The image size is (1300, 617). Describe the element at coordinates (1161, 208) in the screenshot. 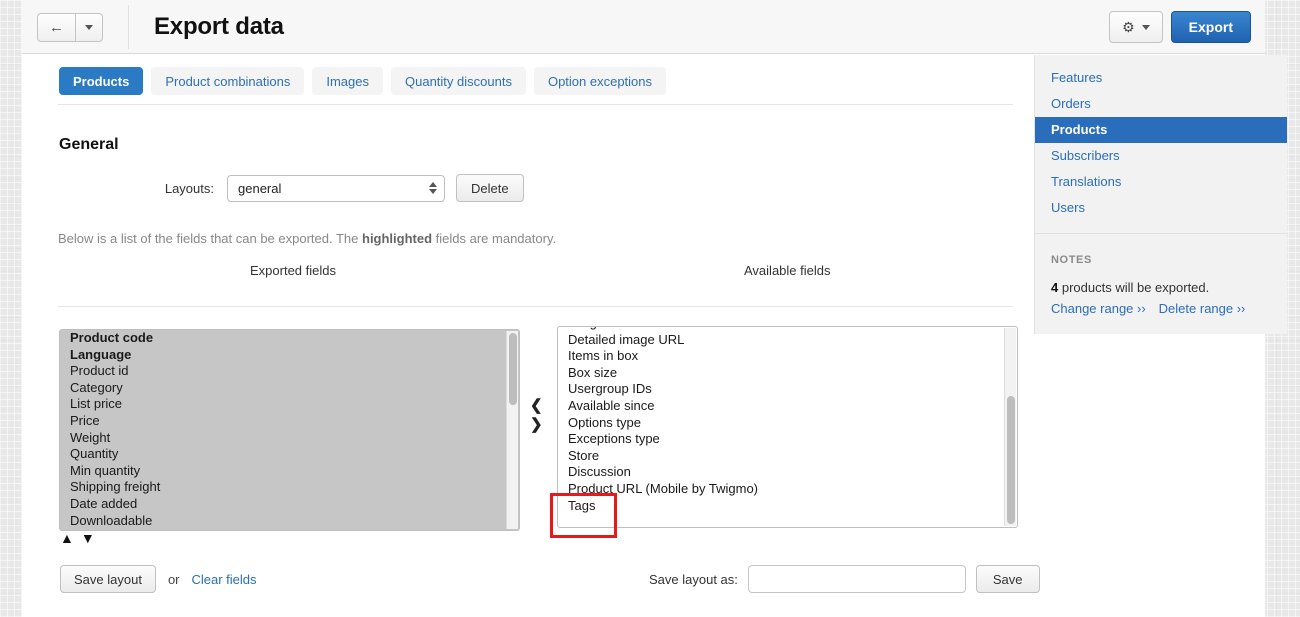

I see `sidebar-item-users: Users` at that location.